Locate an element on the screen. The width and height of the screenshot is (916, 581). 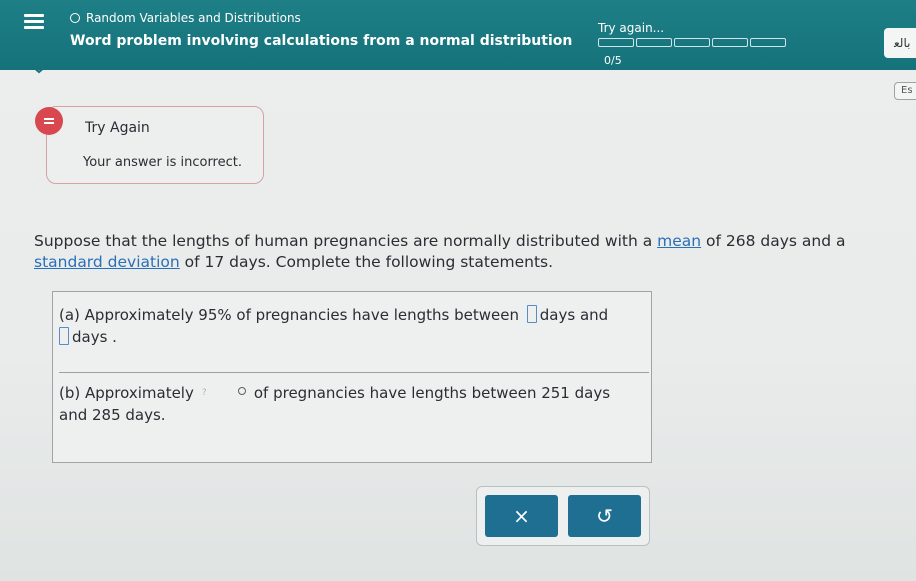
topic-circle-icon is located at coordinates (75, 18).